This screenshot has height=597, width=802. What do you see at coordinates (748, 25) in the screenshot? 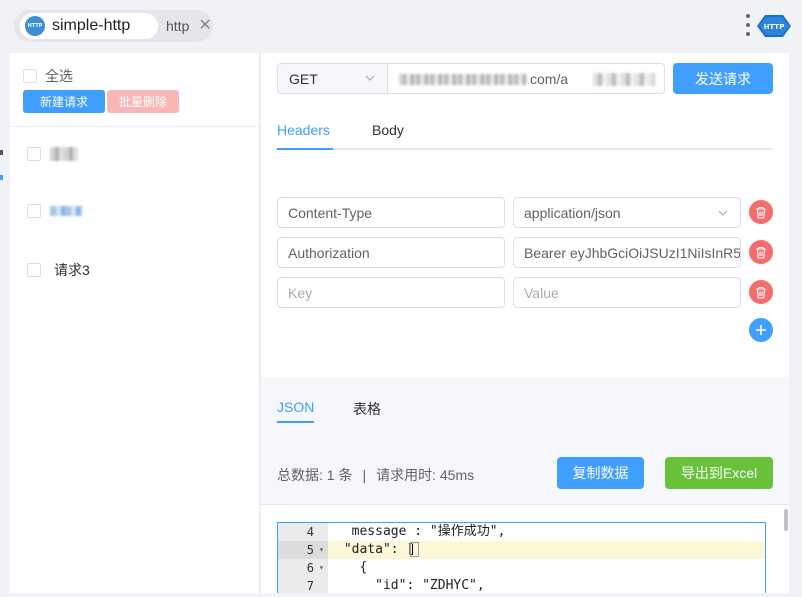
I see `more-vertical-icon` at bounding box center [748, 25].